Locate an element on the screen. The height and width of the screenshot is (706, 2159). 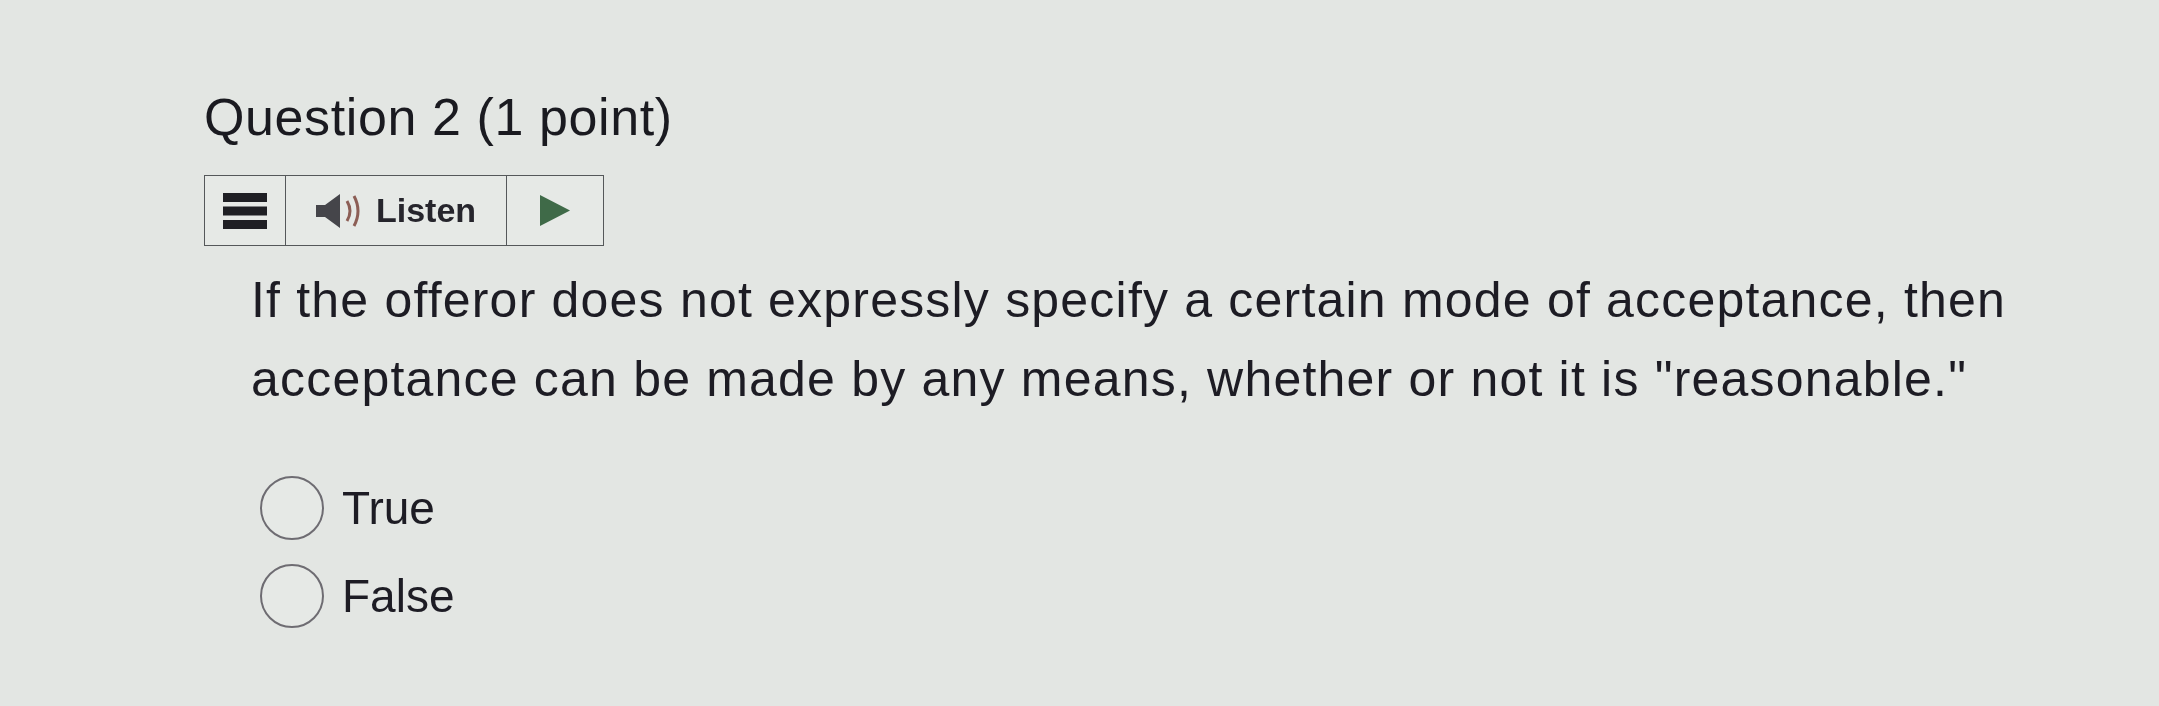
menu-icon is located at coordinates (245, 210).